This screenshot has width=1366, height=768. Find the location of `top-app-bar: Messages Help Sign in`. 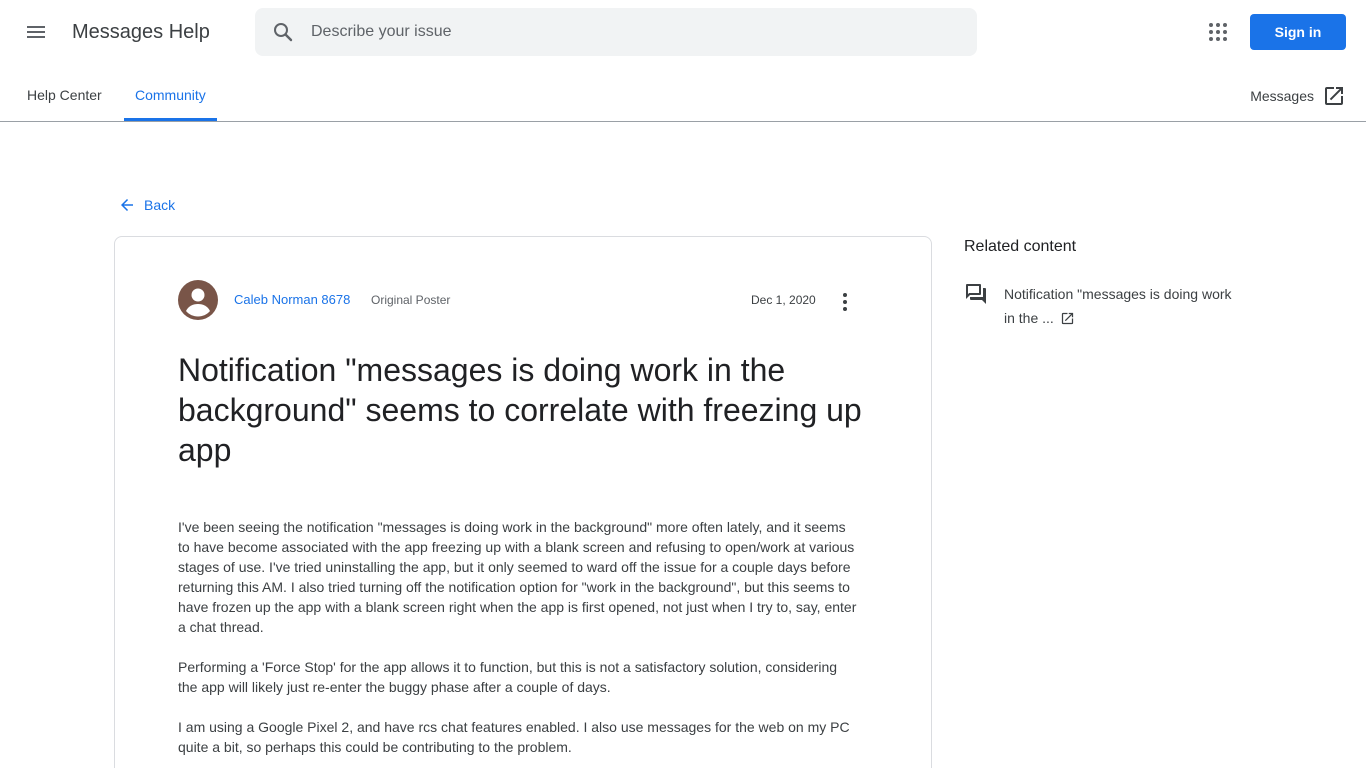

top-app-bar: Messages Help Sign in is located at coordinates (683, 32).